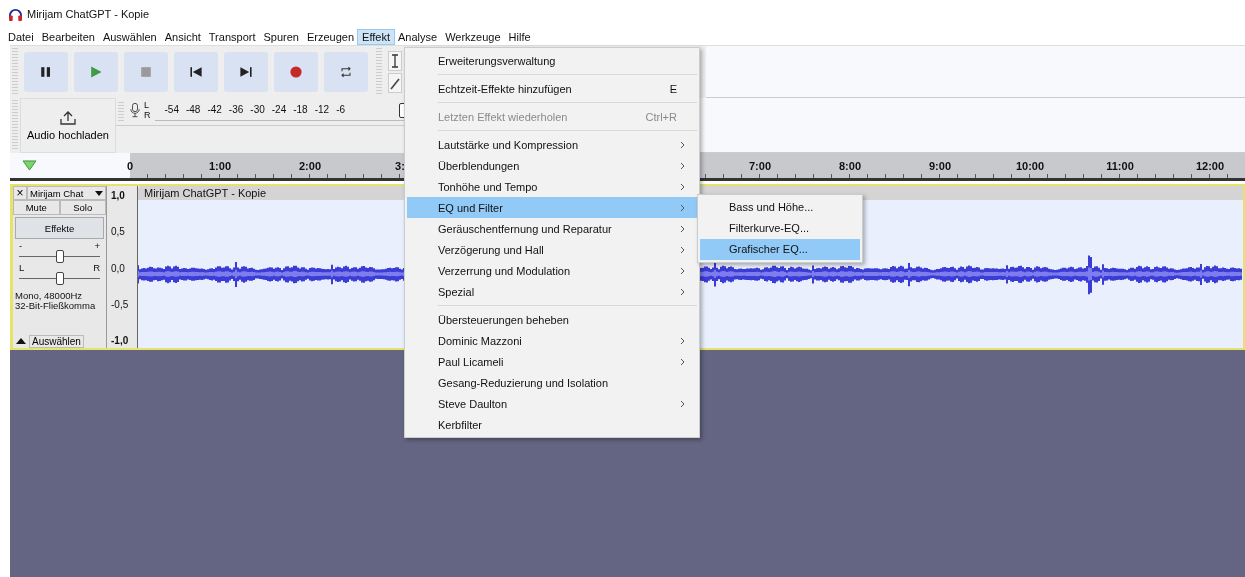  I want to click on menu-bar-item: Analyse, so click(418, 36).